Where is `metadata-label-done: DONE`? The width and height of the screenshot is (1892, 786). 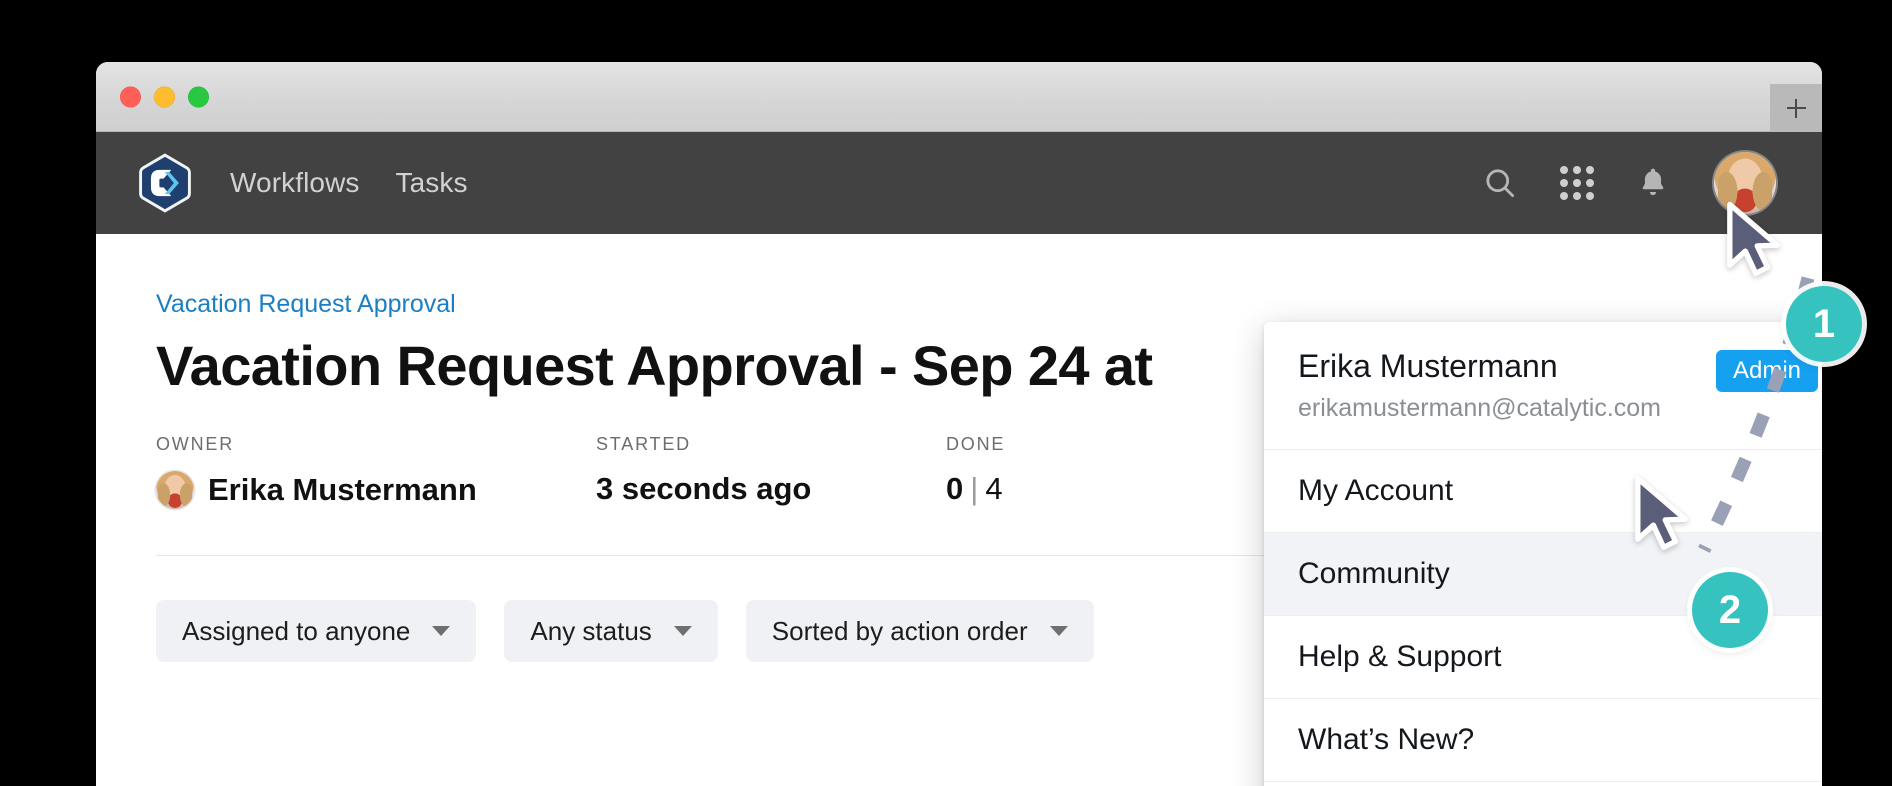 metadata-label-done: DONE is located at coordinates (976, 444).